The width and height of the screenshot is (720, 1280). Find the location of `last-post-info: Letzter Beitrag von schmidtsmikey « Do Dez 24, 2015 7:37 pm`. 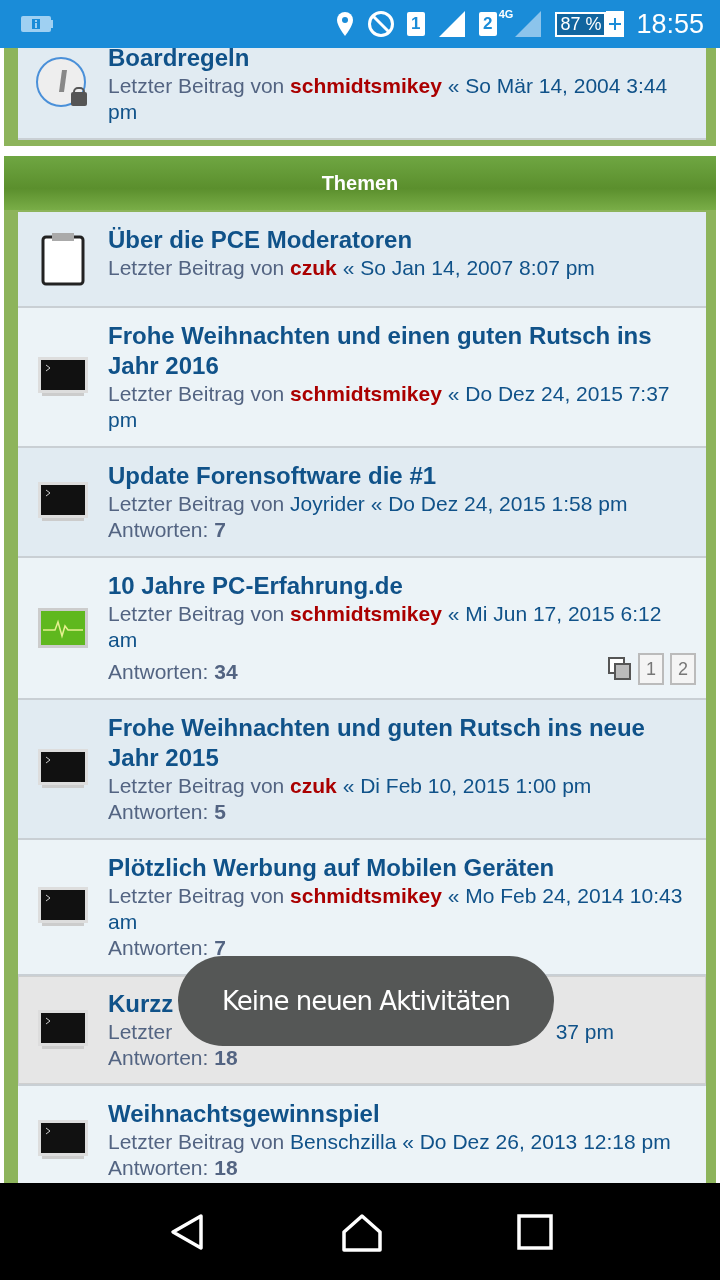

last-post-info: Letzter Beitrag von schmidtsmikey « Do Dez 24, 2015 7:37 pm is located at coordinates (389, 407).